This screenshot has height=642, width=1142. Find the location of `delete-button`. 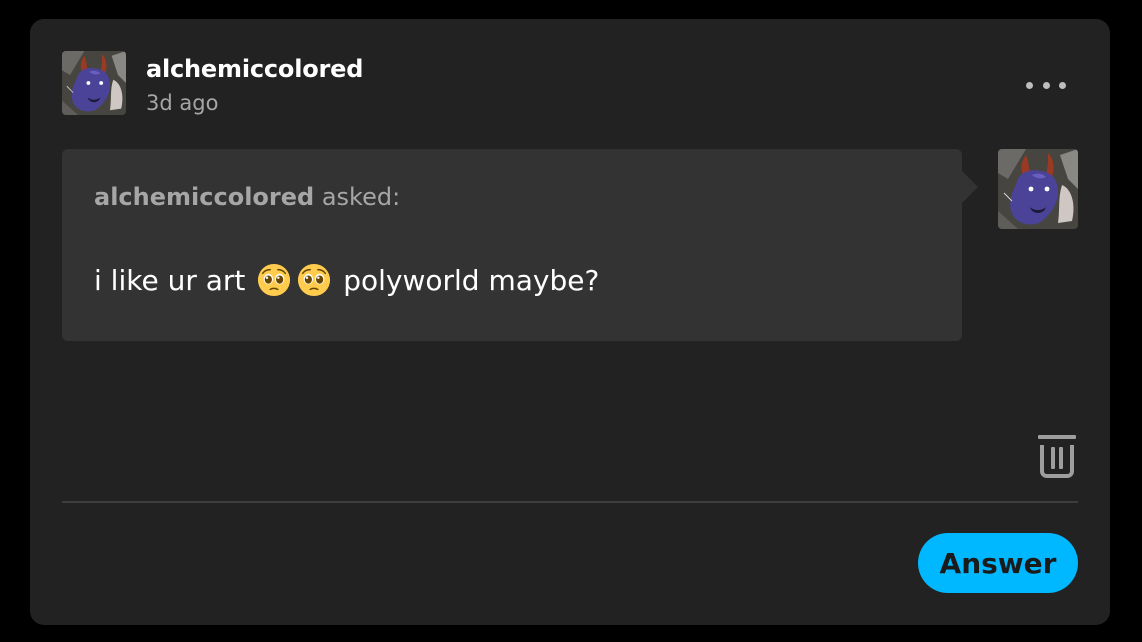

delete-button is located at coordinates (1057, 456).